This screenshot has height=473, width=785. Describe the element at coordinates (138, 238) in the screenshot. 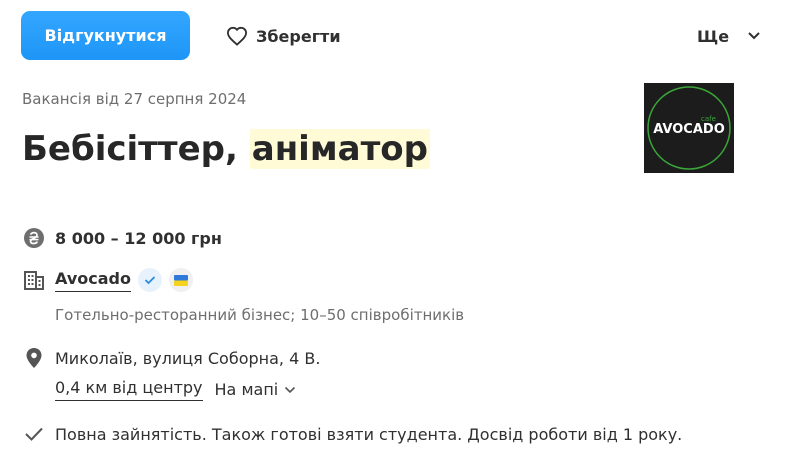

I see `salary-value: 8 000 – 12 000 грн` at that location.